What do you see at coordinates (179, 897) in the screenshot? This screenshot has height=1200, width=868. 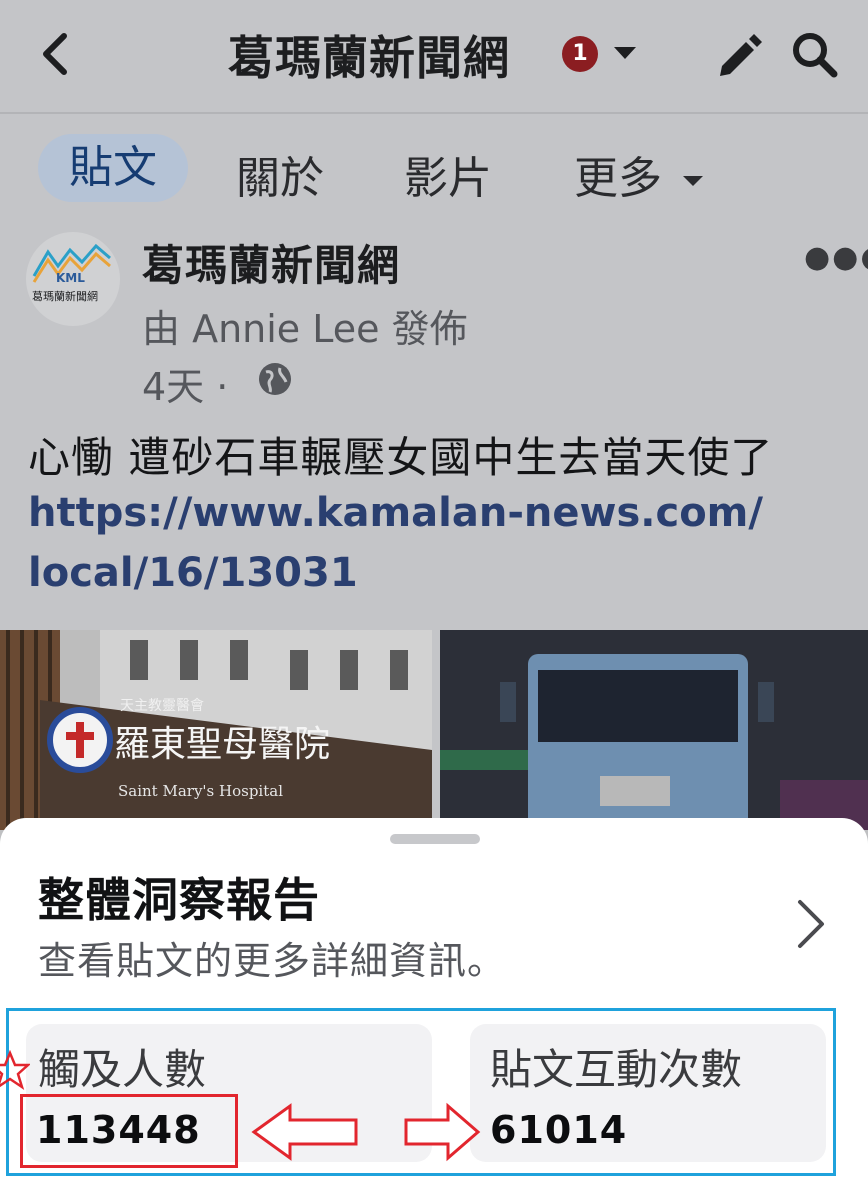 I see `insights-title: 整體洞察報告` at bounding box center [179, 897].